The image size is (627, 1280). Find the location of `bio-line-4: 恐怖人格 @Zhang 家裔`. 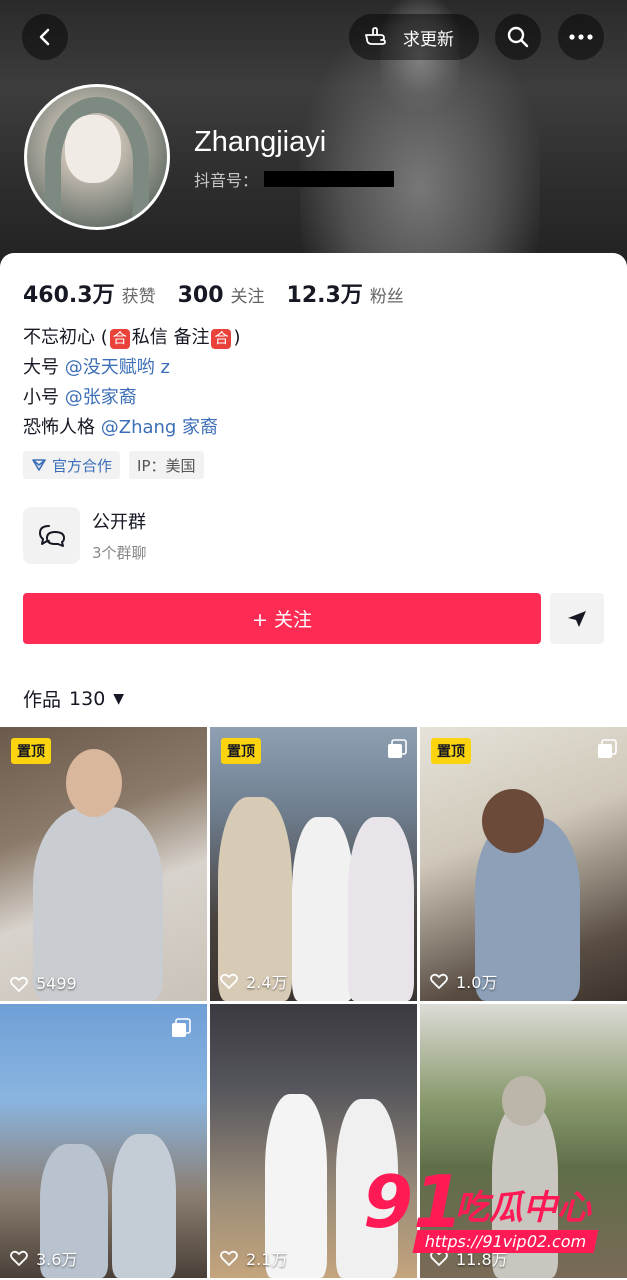

bio-line-4: 恐怖人格 @Zhang 家裔 is located at coordinates (132, 428).